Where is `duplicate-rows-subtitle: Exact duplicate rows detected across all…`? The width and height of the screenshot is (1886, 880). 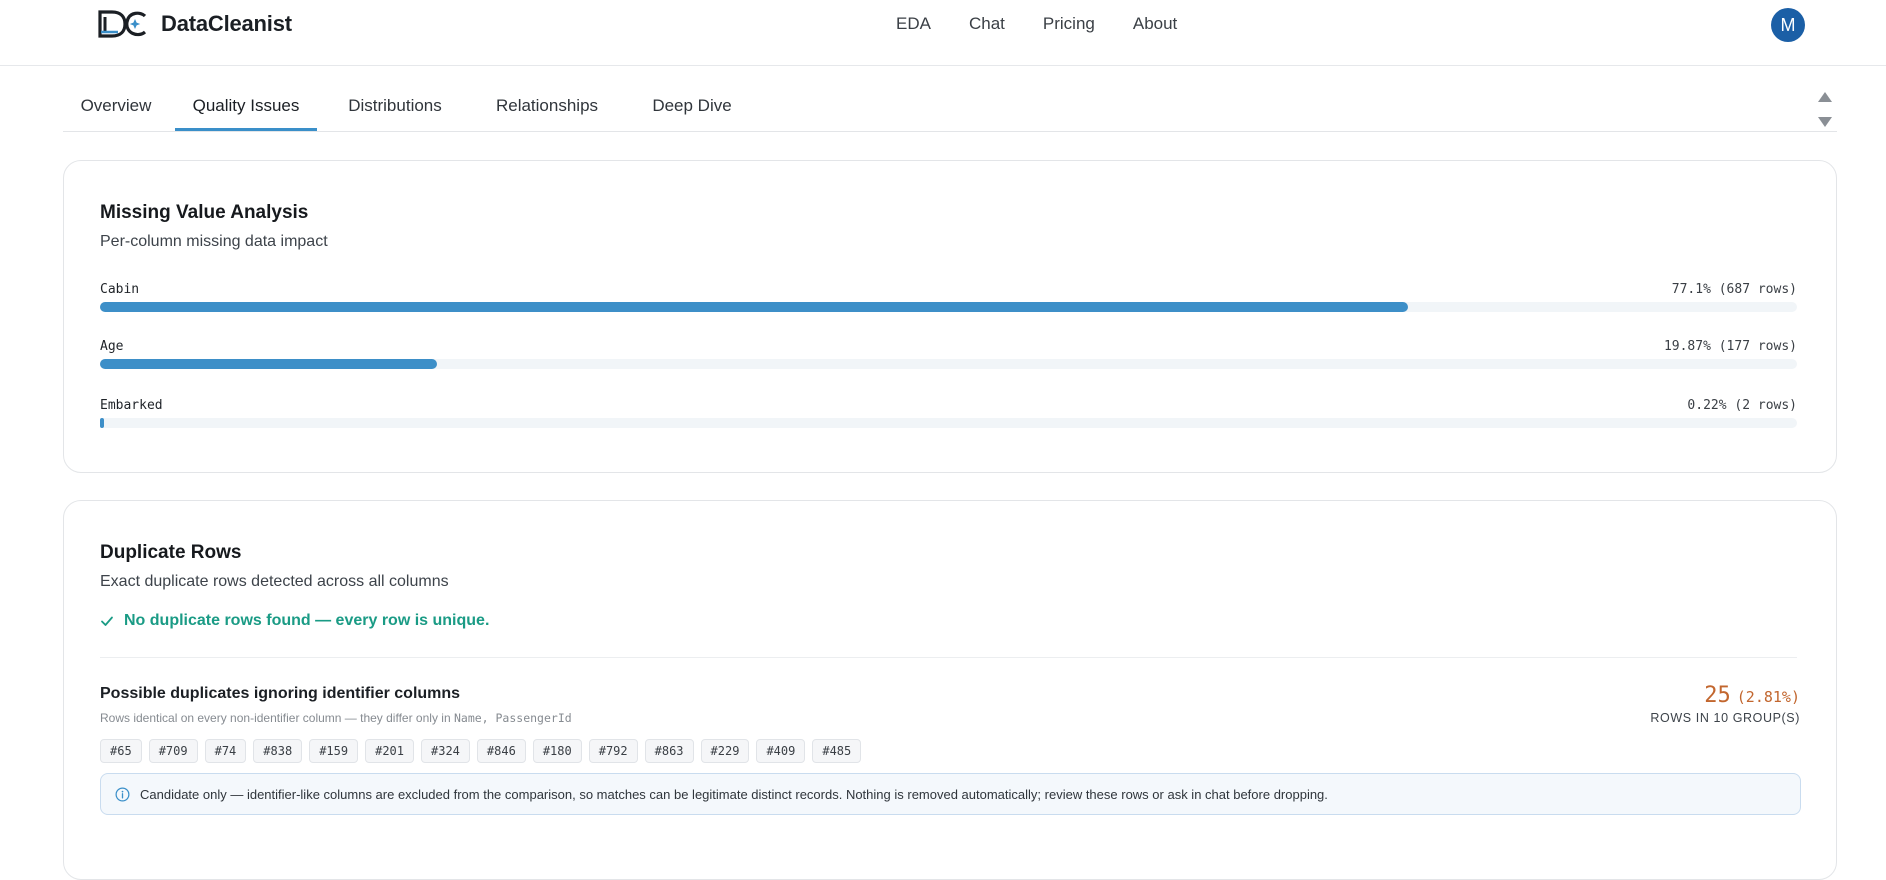
duplicate-rows-subtitle: Exact duplicate rows detected across all… is located at coordinates (274, 581).